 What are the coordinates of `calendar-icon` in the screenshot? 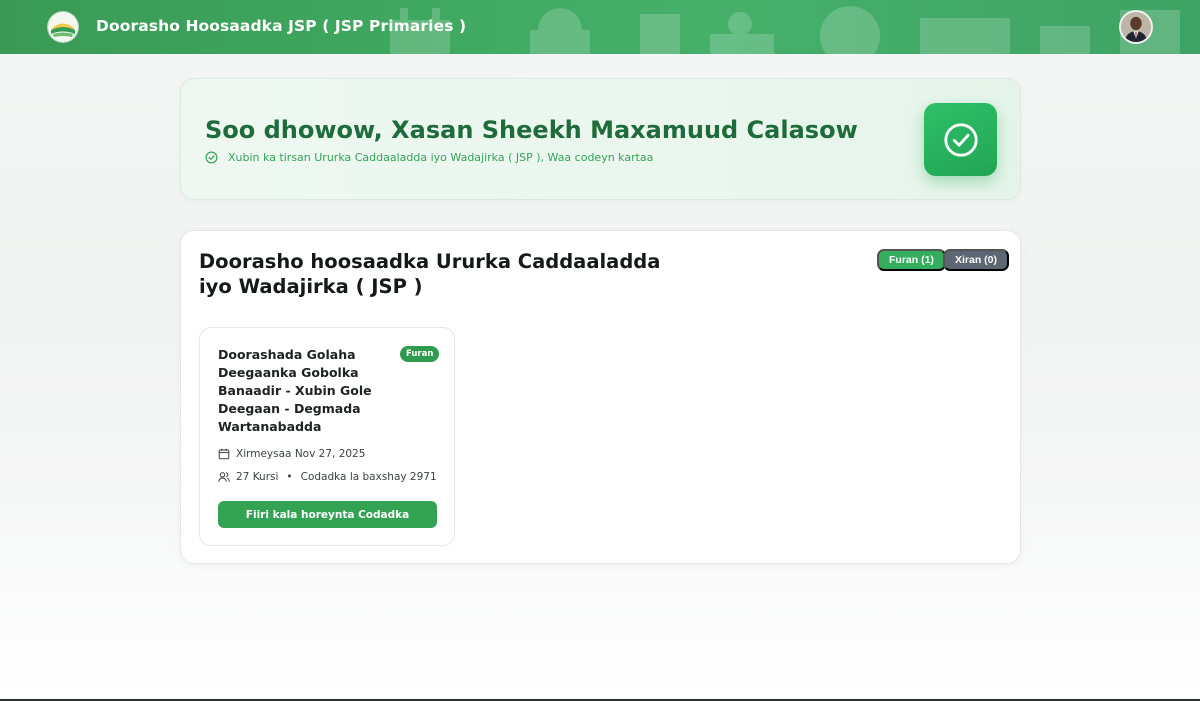 It's located at (224, 454).